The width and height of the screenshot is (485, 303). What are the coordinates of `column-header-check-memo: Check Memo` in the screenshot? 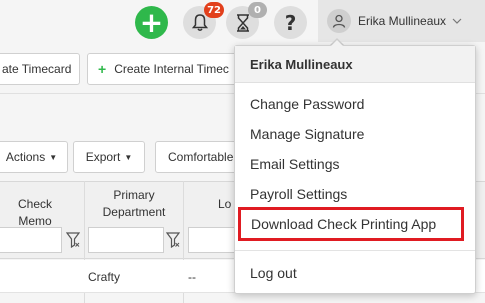 It's located at (35, 213).